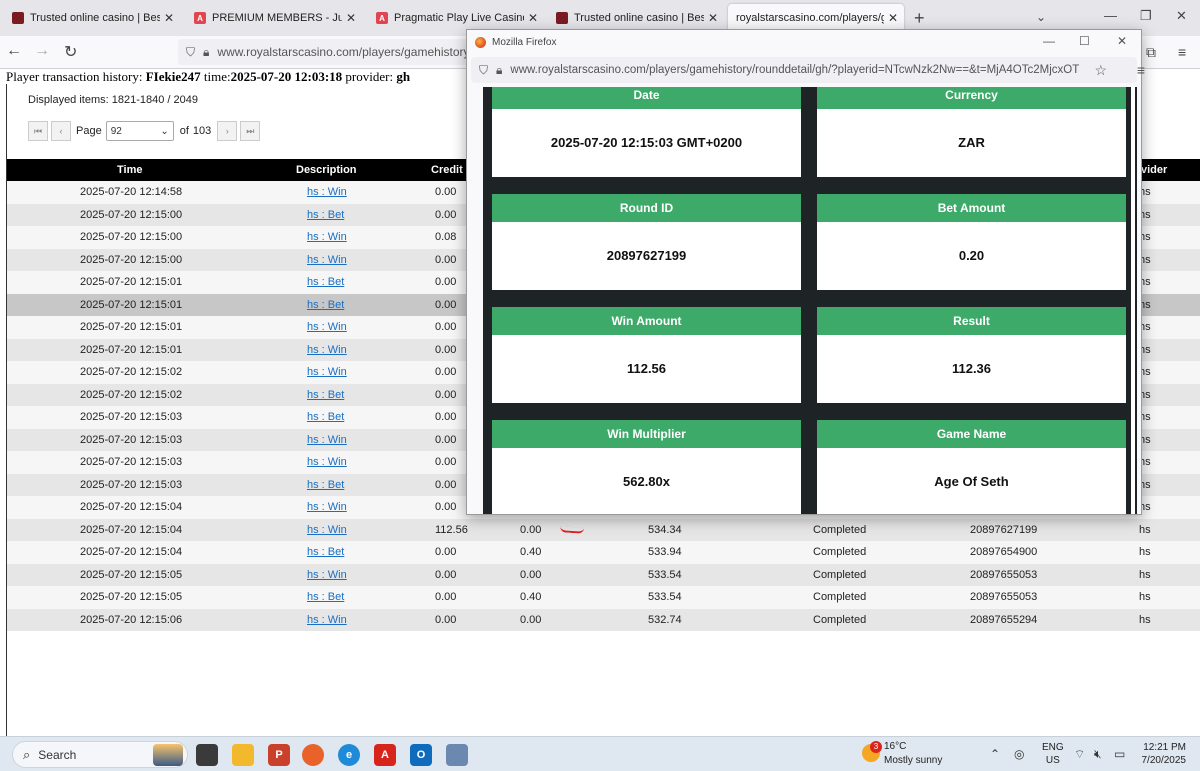 Image resolution: width=1200 pixels, height=771 pixels. I want to click on forward-arrow-icon: →, so click(42, 51).